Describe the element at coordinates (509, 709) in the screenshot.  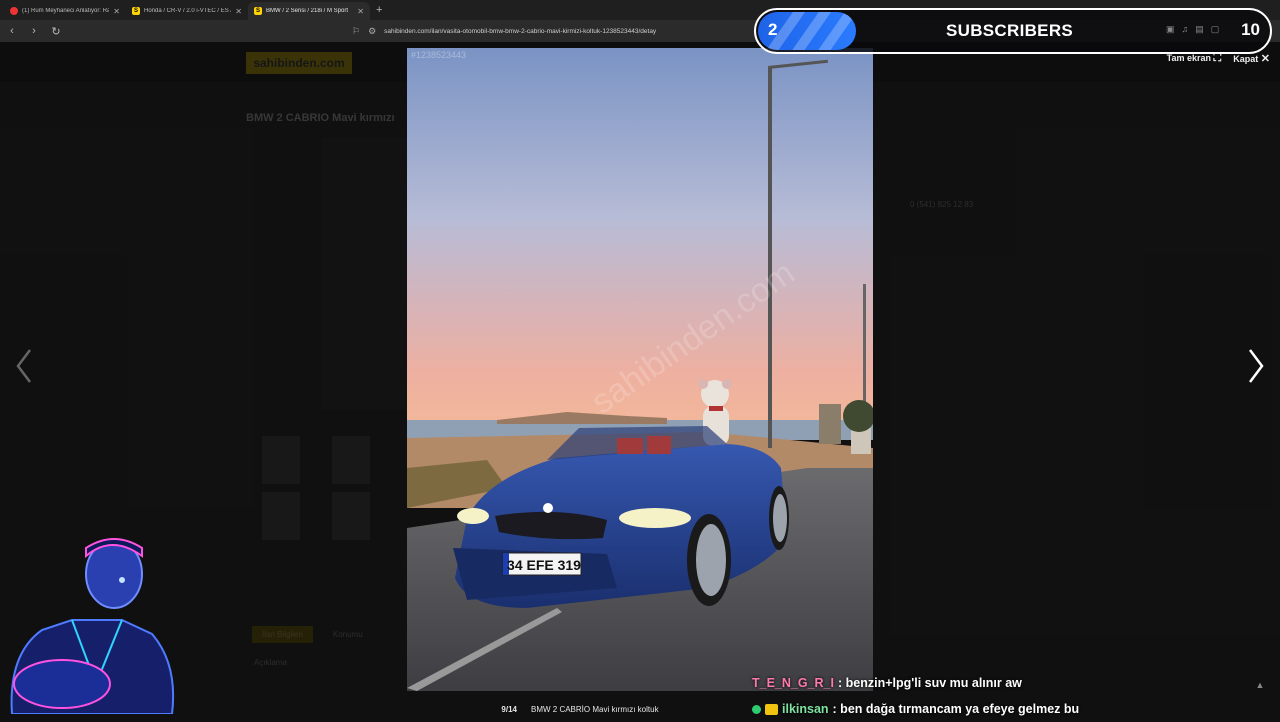
I see `photo-counter: 9/14` at that location.